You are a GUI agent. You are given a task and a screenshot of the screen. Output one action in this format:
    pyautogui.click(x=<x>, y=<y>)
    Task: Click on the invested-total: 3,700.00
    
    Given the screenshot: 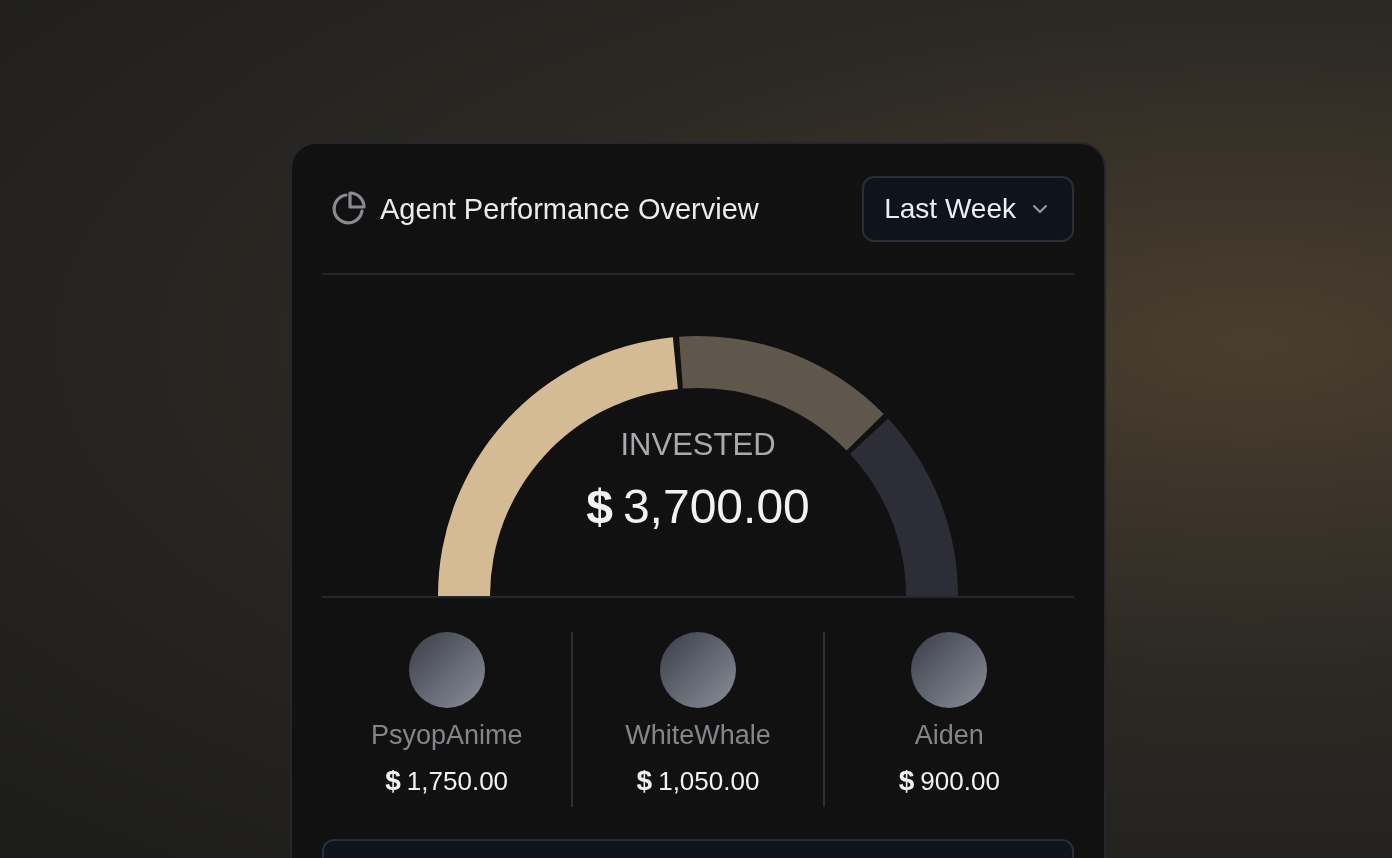 What is the action you would take?
    pyautogui.click(x=716, y=506)
    